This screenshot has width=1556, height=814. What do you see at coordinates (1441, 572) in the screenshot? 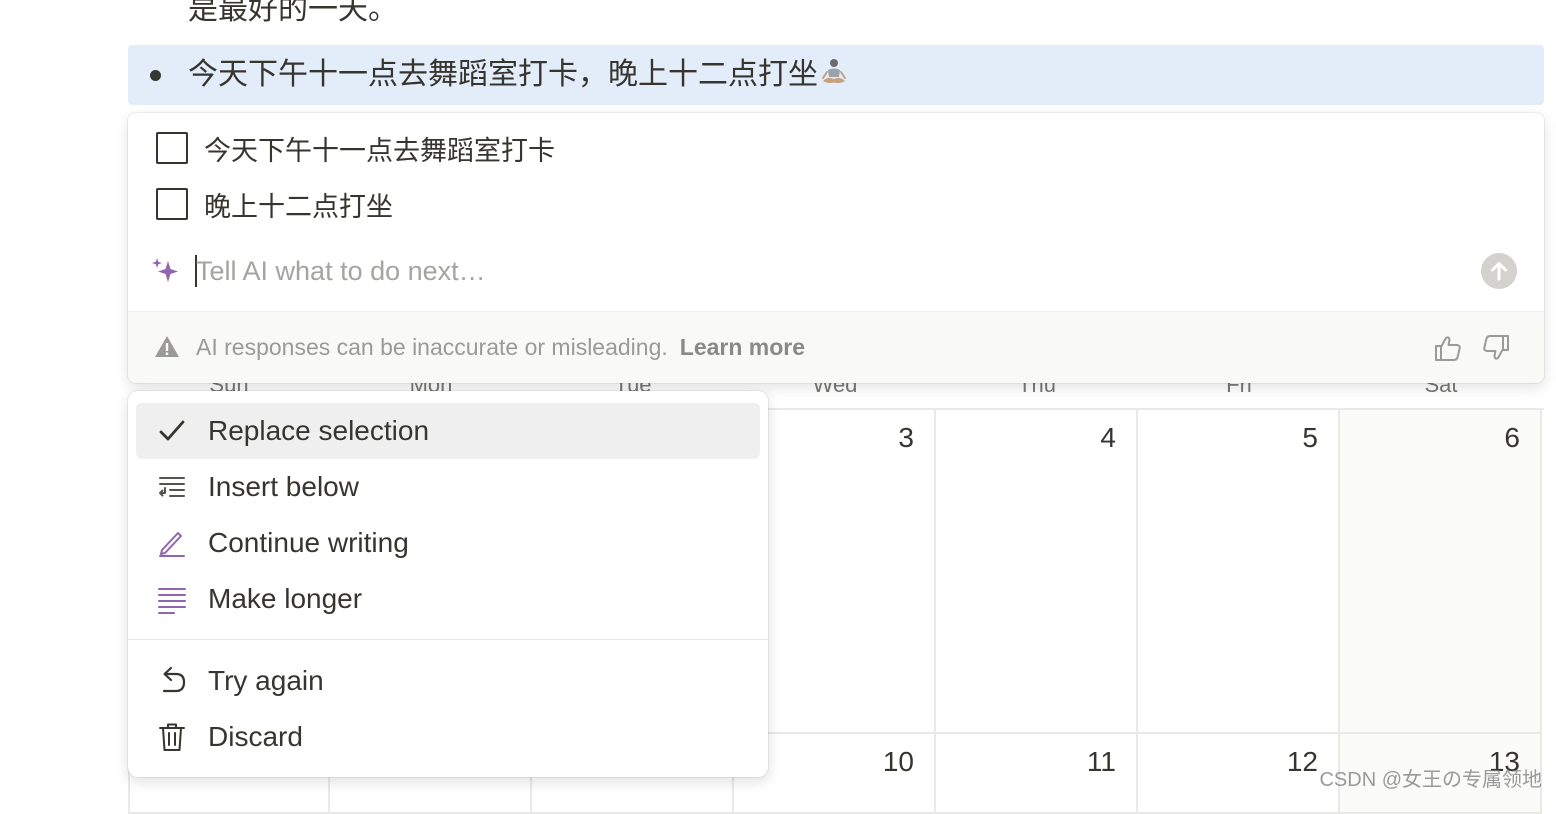
I see `calendar-cell: 6` at bounding box center [1441, 572].